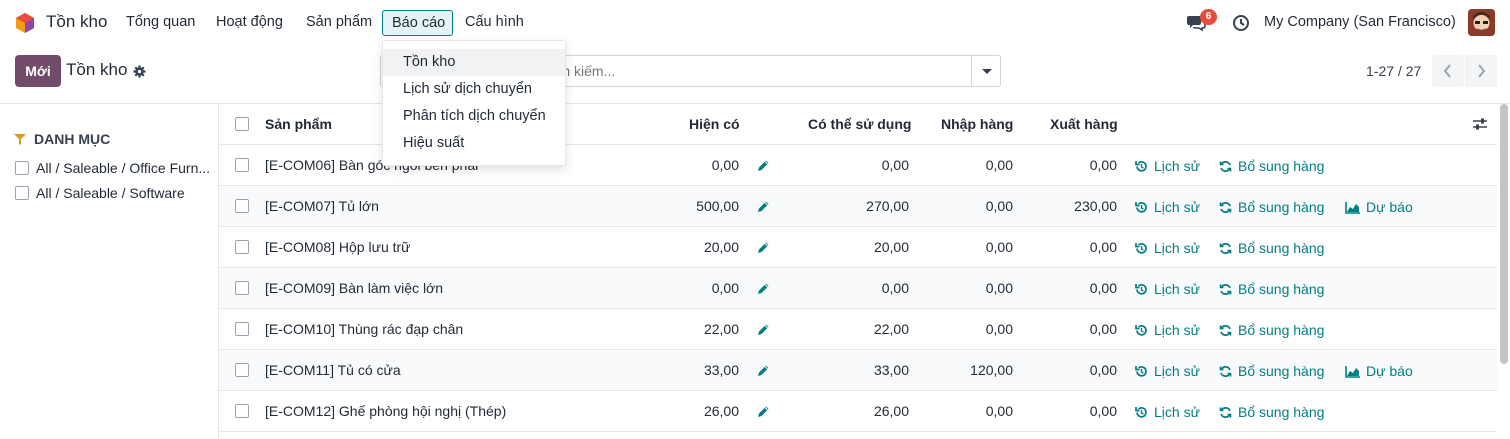  I want to click on product-name: [E-COM10] Thùng rác đạp chân, so click(364, 329).